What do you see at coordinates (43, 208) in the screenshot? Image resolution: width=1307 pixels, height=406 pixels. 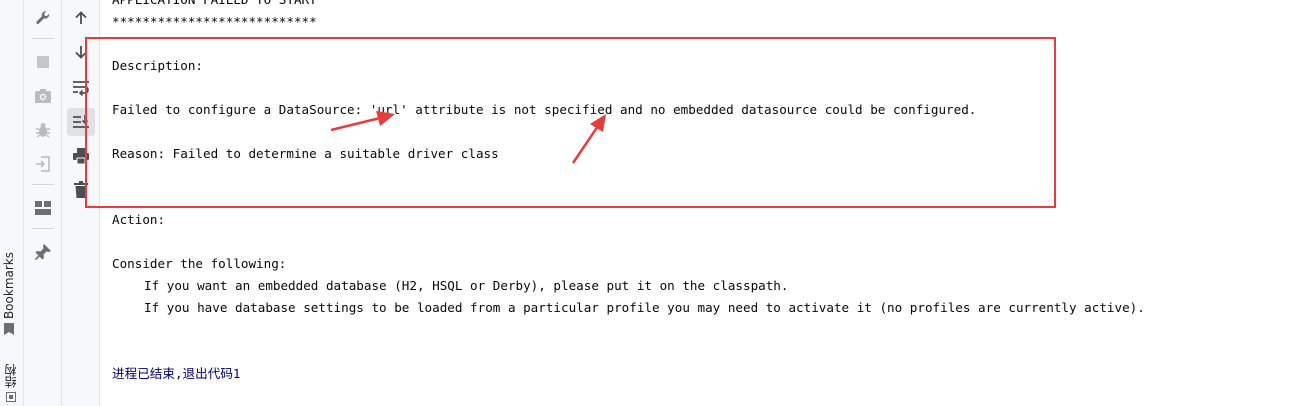 I see `layout-icon` at bounding box center [43, 208].